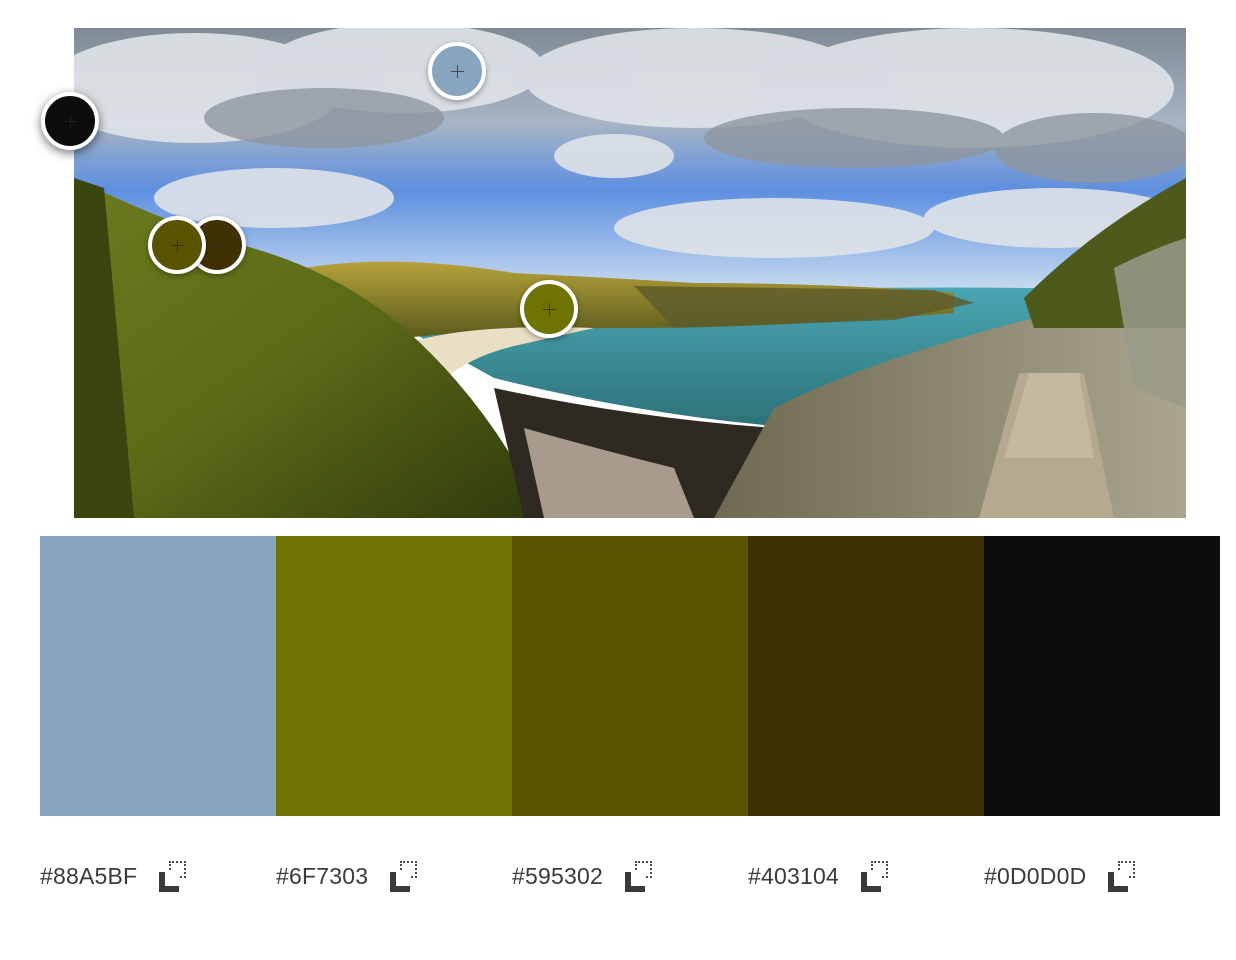  I want to click on hex-label-cell: #403104, so click(866, 876).